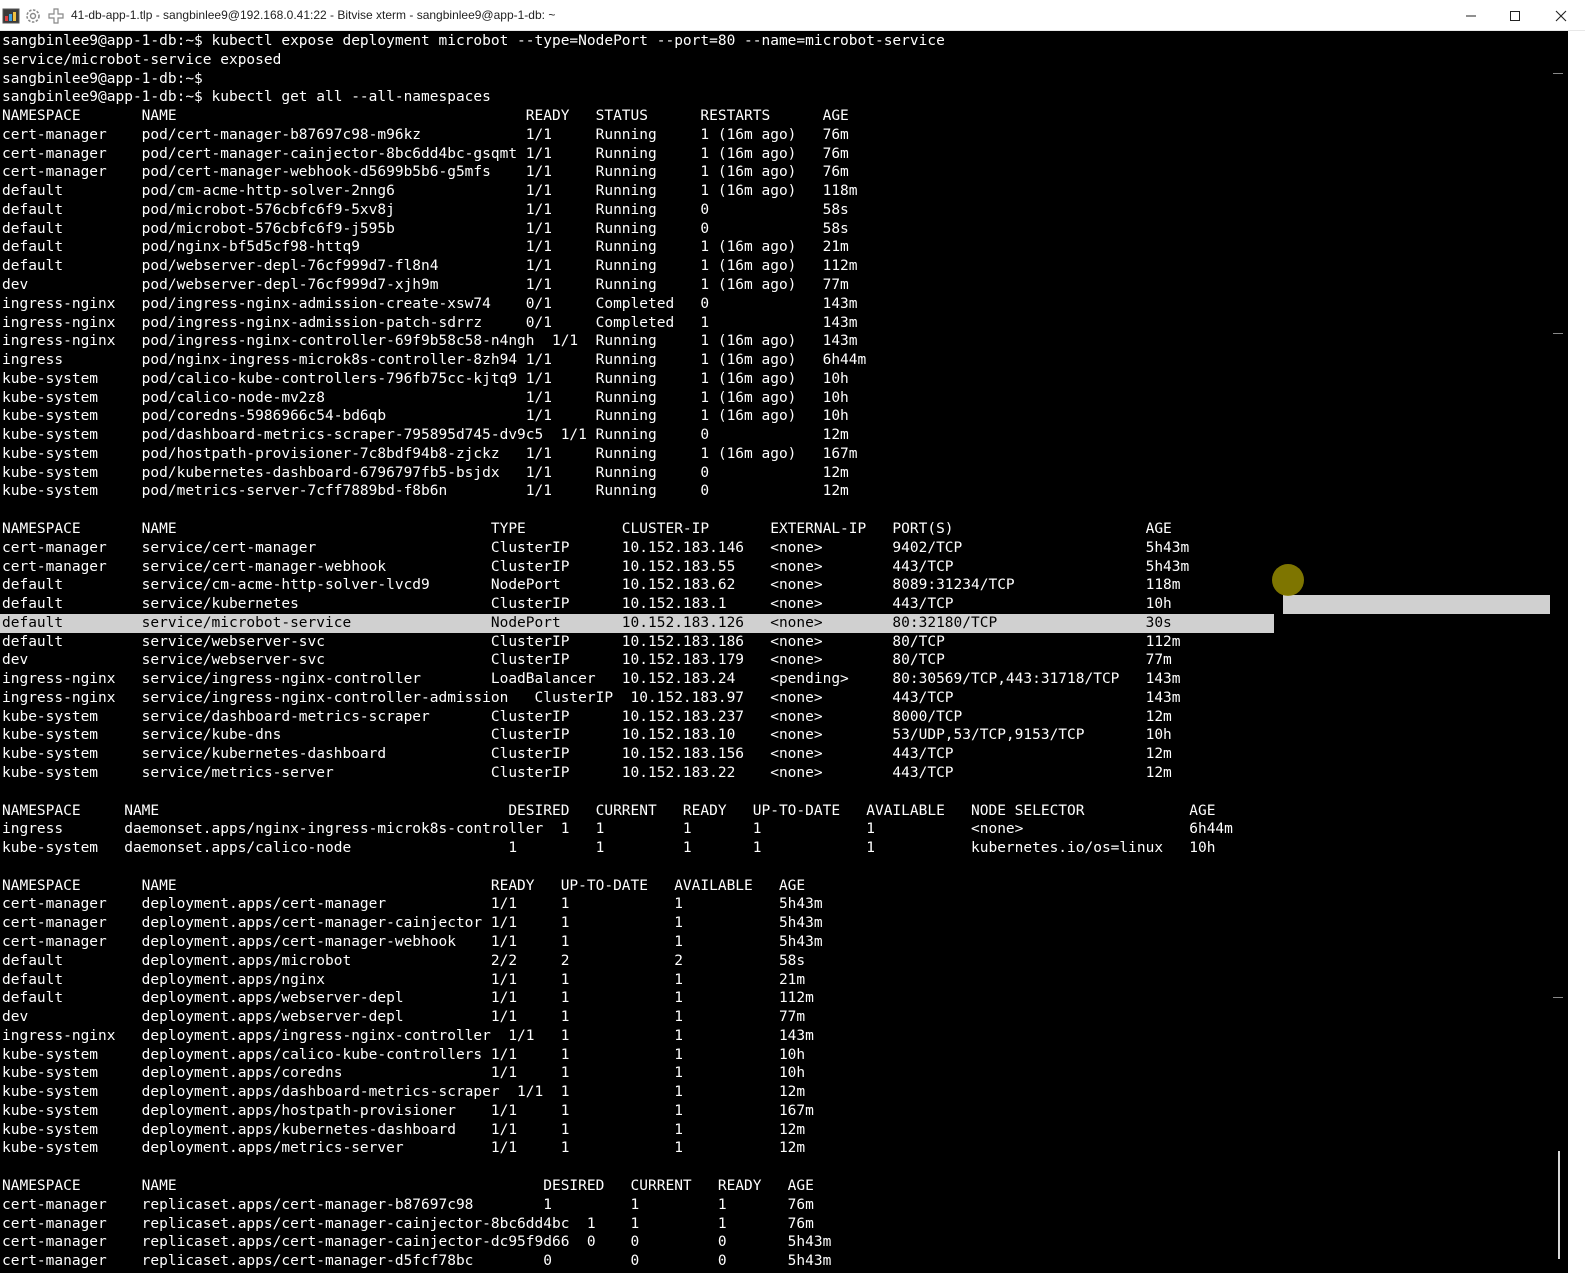 This screenshot has height=1286, width=1585. Describe the element at coordinates (33, 16) in the screenshot. I see `gear-icon` at that location.